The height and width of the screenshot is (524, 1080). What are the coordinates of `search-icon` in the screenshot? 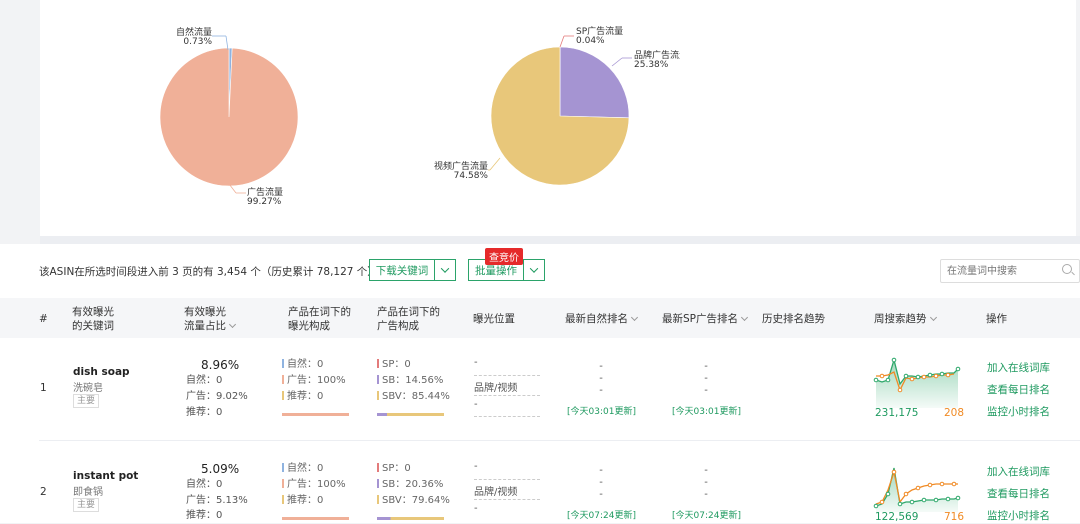 It's located at (1067, 269).